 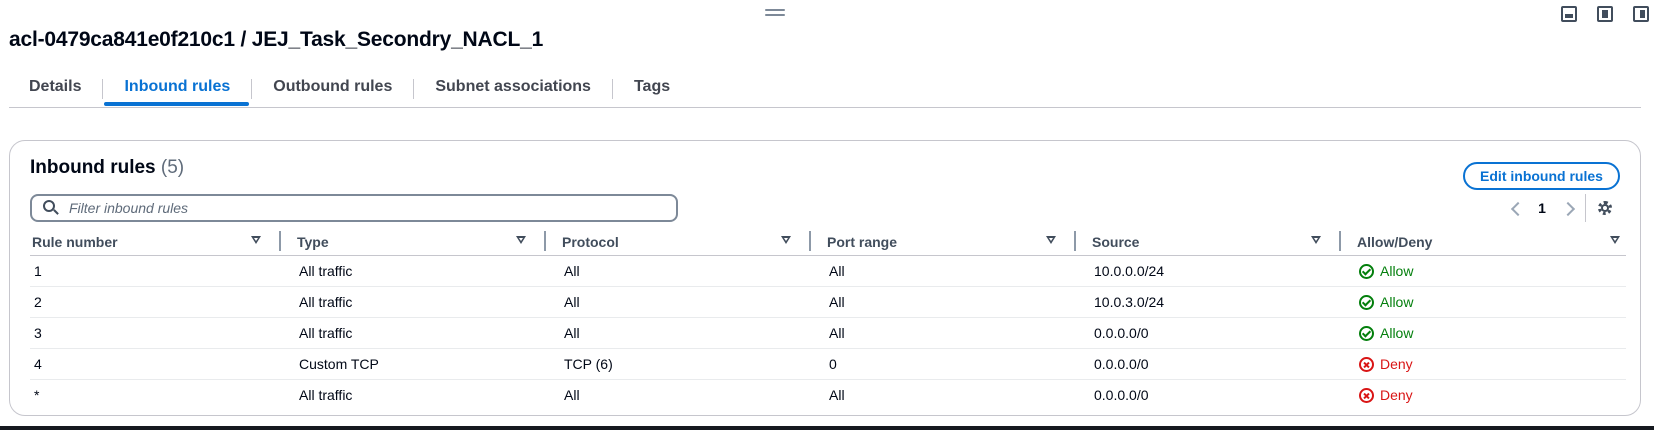 I want to click on dock-side-icon, so click(x=1641, y=14).